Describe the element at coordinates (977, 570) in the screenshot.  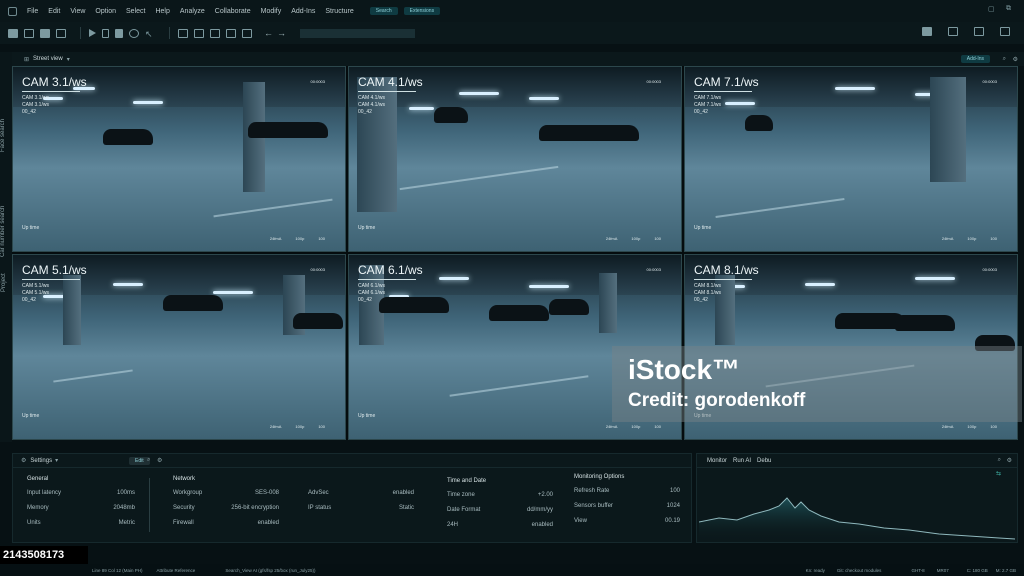
I see `status-c: C: 180 GB` at that location.